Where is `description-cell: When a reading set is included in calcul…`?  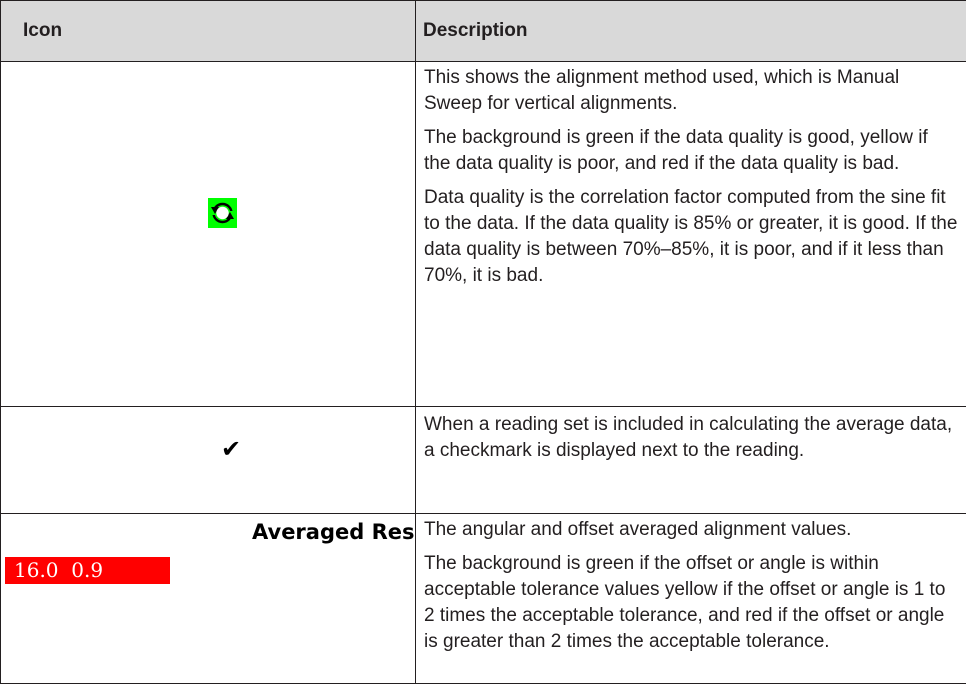
description-cell: When a reading set is included in calcul… is located at coordinates (691, 460).